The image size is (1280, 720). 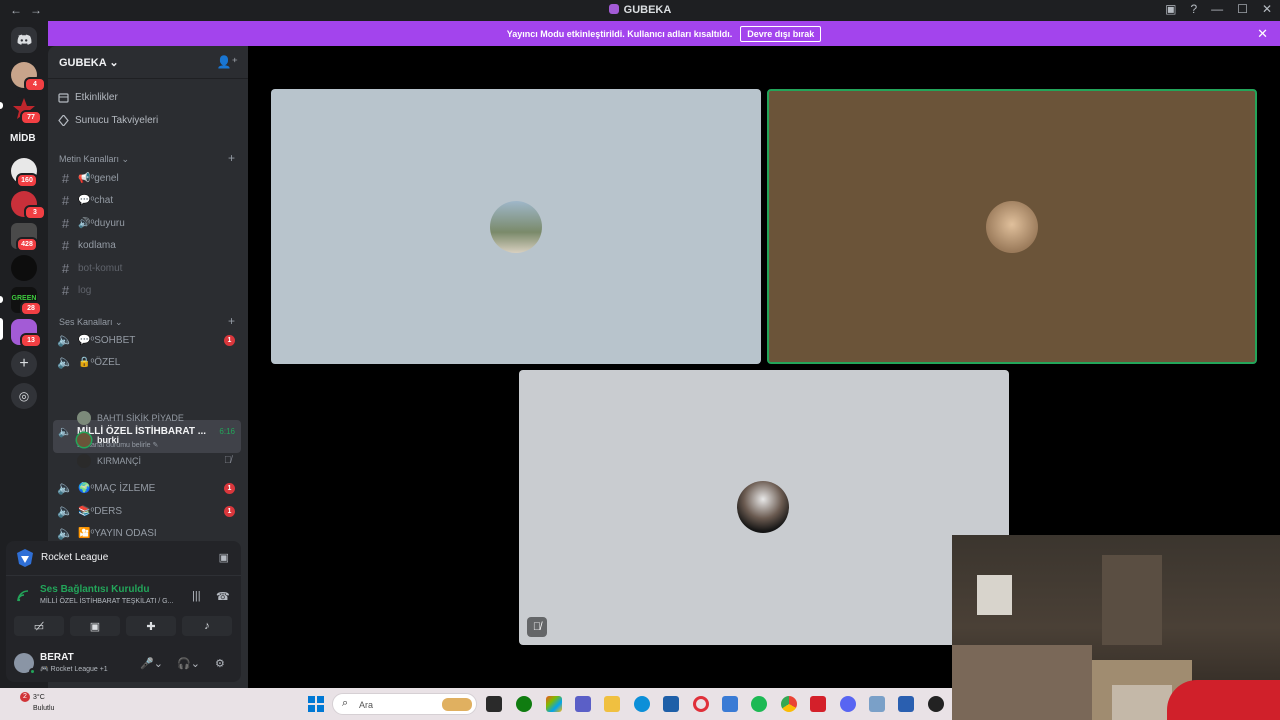 I want to click on outlook-icon, so click(x=730, y=704).